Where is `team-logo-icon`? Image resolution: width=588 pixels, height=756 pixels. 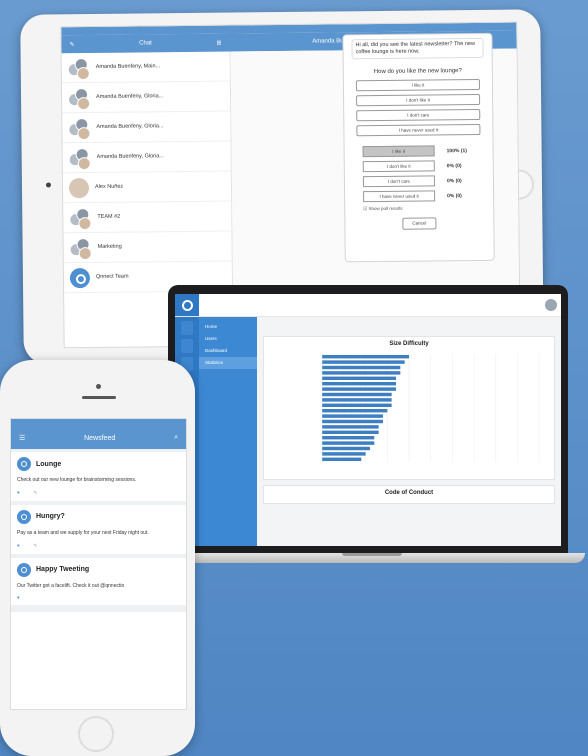
team-logo-icon is located at coordinates (80, 277).